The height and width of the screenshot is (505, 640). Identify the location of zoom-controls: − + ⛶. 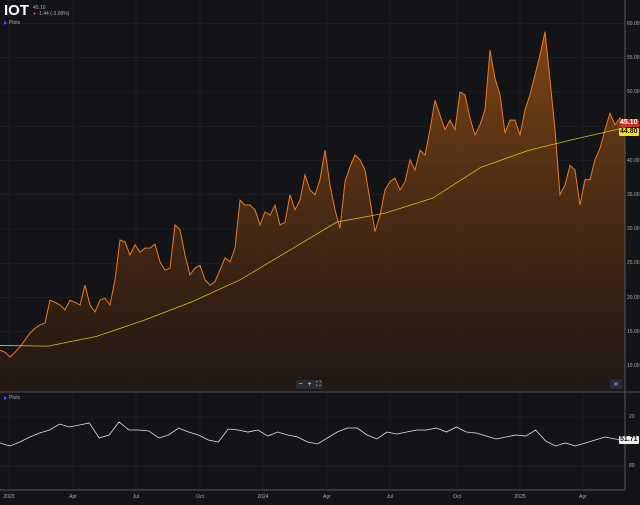
(309, 384).